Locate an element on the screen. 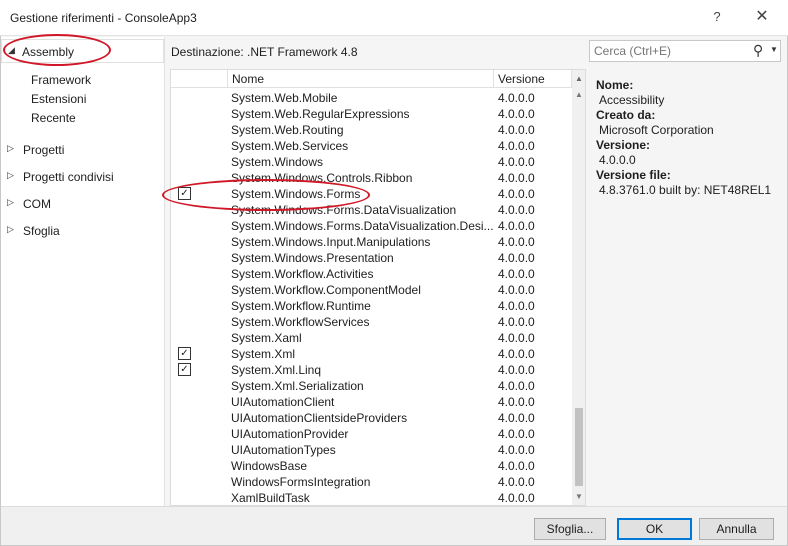 The width and height of the screenshot is (788, 546). table-row: System.Windows 4.0.0.0 is located at coordinates (371, 162).